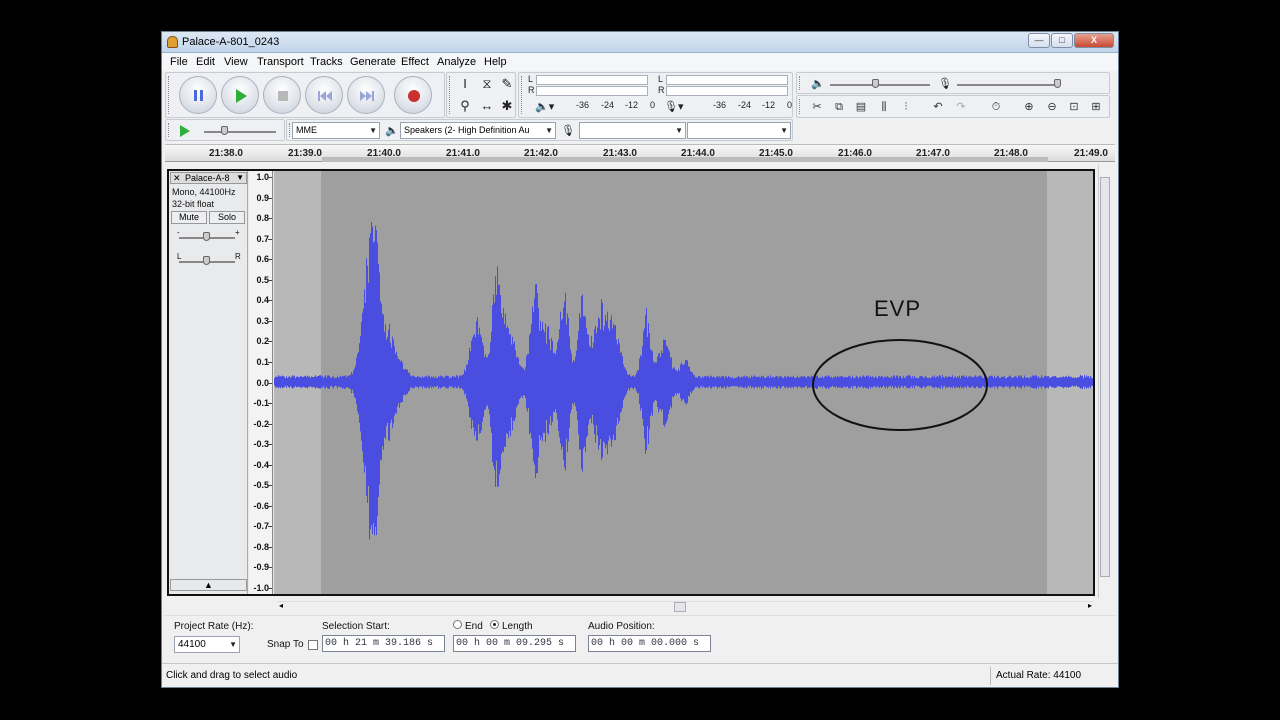 The width and height of the screenshot is (1280, 720). What do you see at coordinates (494, 624) in the screenshot?
I see `length-radio` at bounding box center [494, 624].